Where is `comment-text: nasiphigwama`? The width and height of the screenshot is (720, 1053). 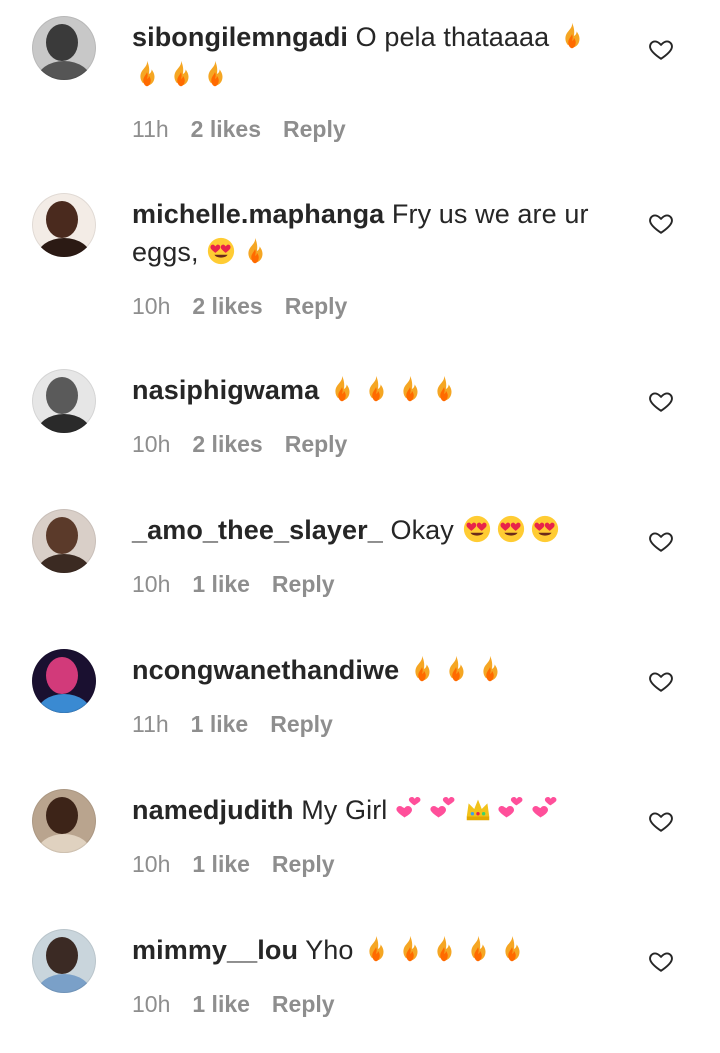
comment-text: nasiphigwama is located at coordinates (377, 390).